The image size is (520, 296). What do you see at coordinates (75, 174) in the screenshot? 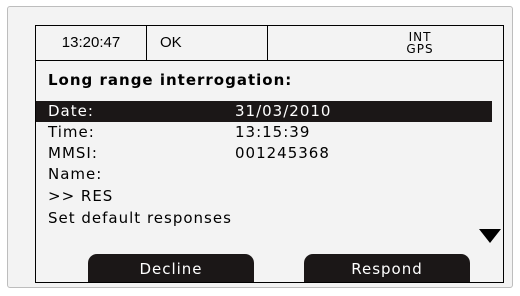
I see `row-label: Name:` at bounding box center [75, 174].